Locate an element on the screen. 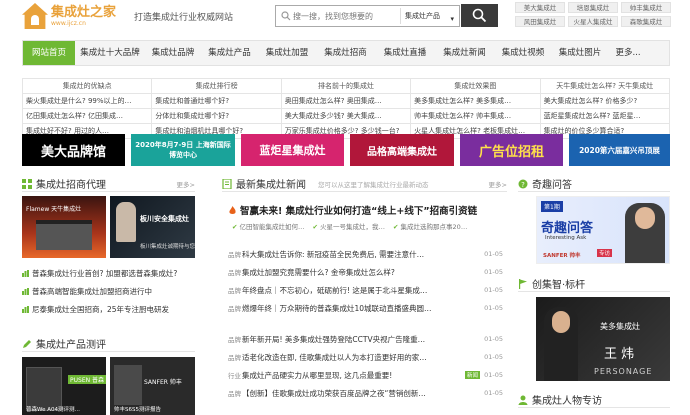 This screenshot has height=415, width=690. grid-icon is located at coordinates (27, 183).